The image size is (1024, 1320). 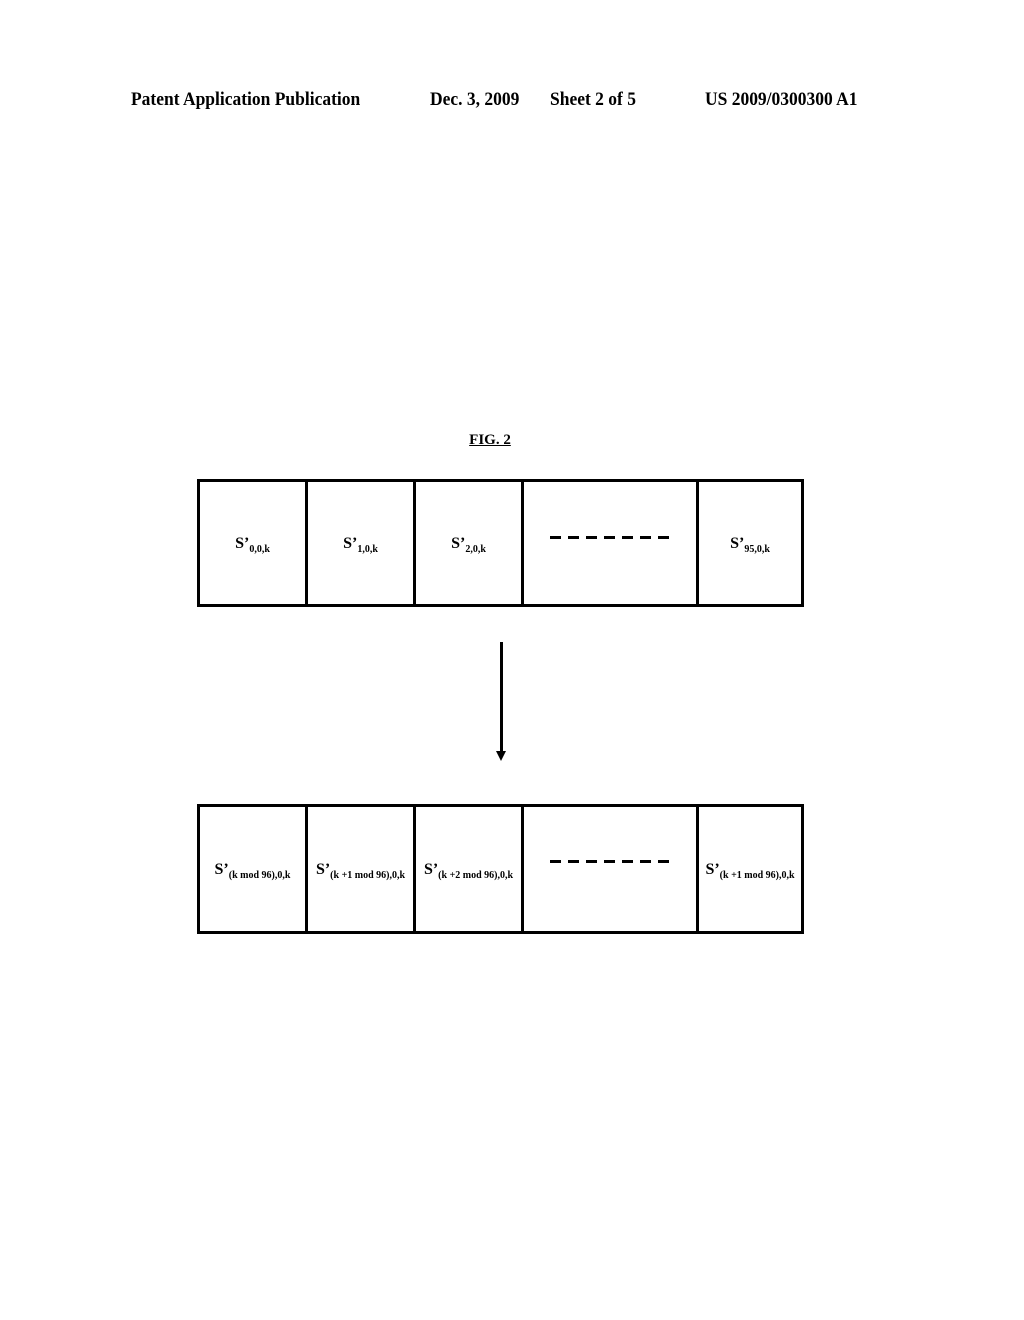 What do you see at coordinates (490, 440) in the screenshot?
I see `figure-title: FIG. 2` at bounding box center [490, 440].